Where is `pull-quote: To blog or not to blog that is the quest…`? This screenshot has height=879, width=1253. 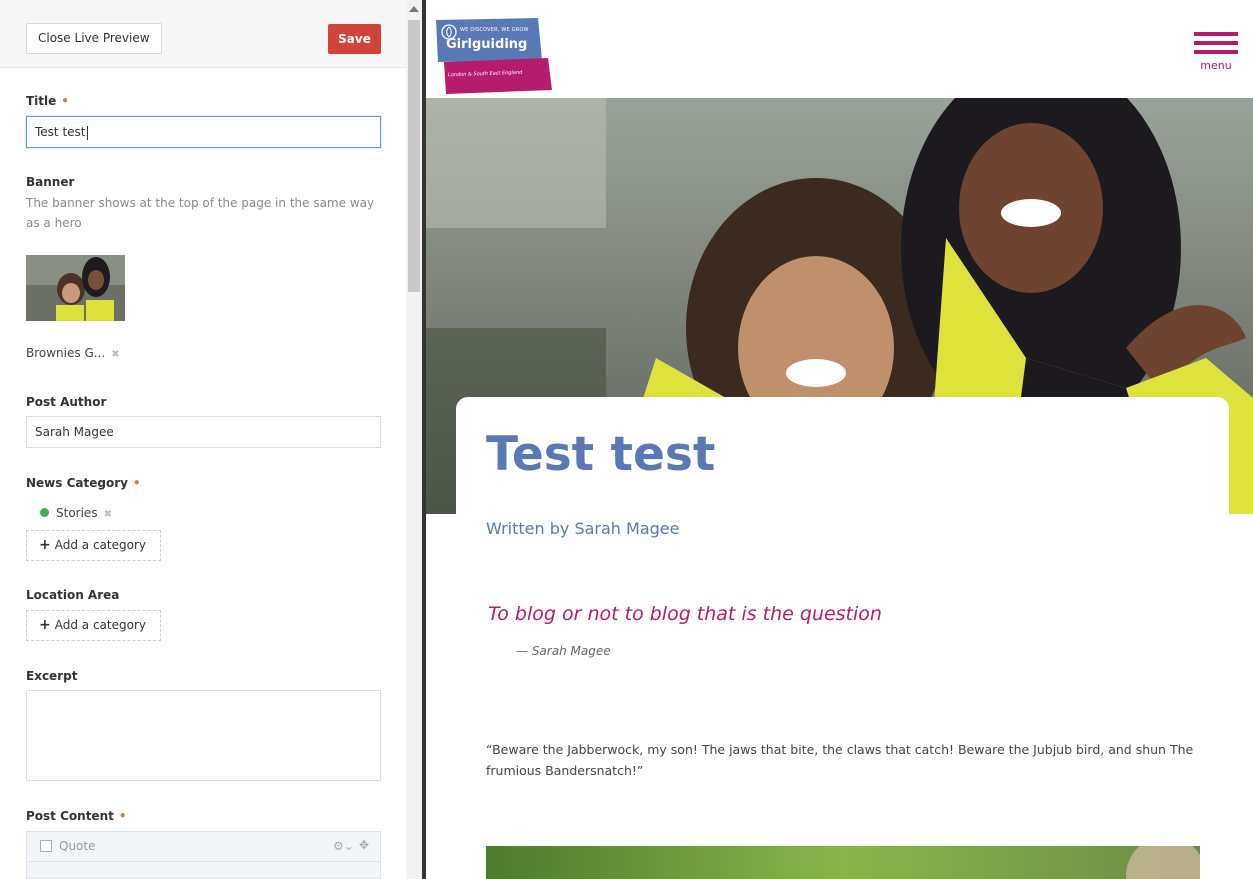
pull-quote: To blog or not to blog that is the quest… is located at coordinates (685, 614).